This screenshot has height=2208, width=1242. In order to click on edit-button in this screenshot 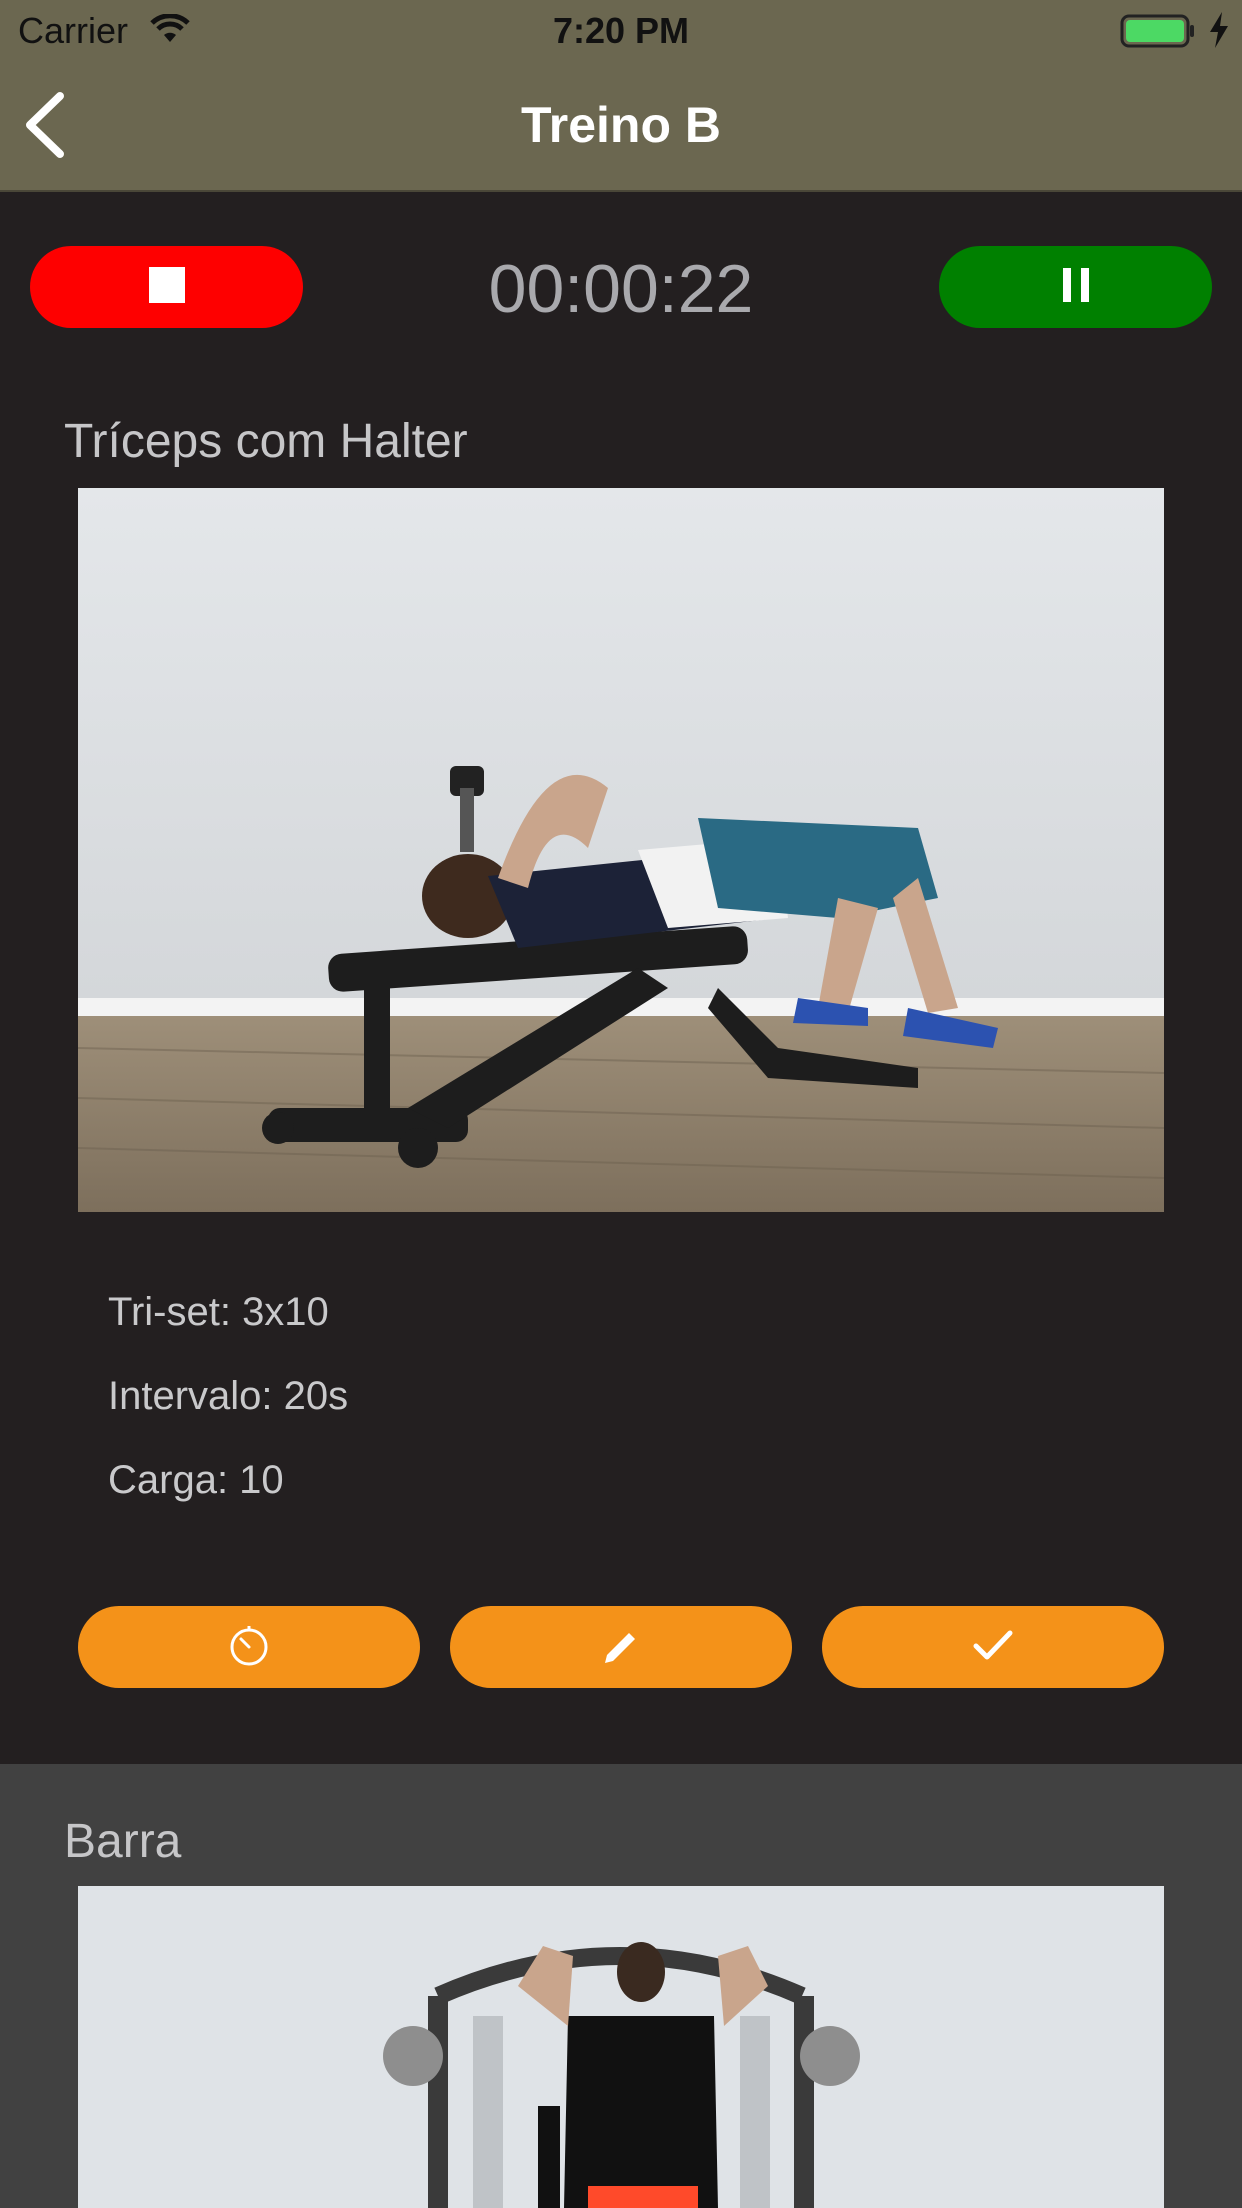, I will do `click(621, 1647)`.